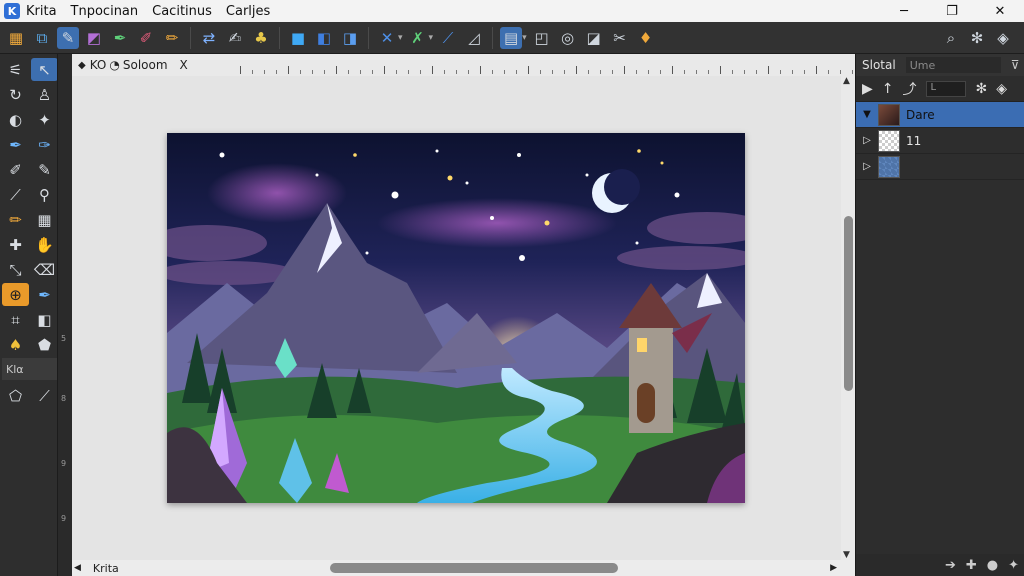 The width and height of the screenshot is (1024, 576). I want to click on arrow-right-icon: ➔, so click(950, 565).